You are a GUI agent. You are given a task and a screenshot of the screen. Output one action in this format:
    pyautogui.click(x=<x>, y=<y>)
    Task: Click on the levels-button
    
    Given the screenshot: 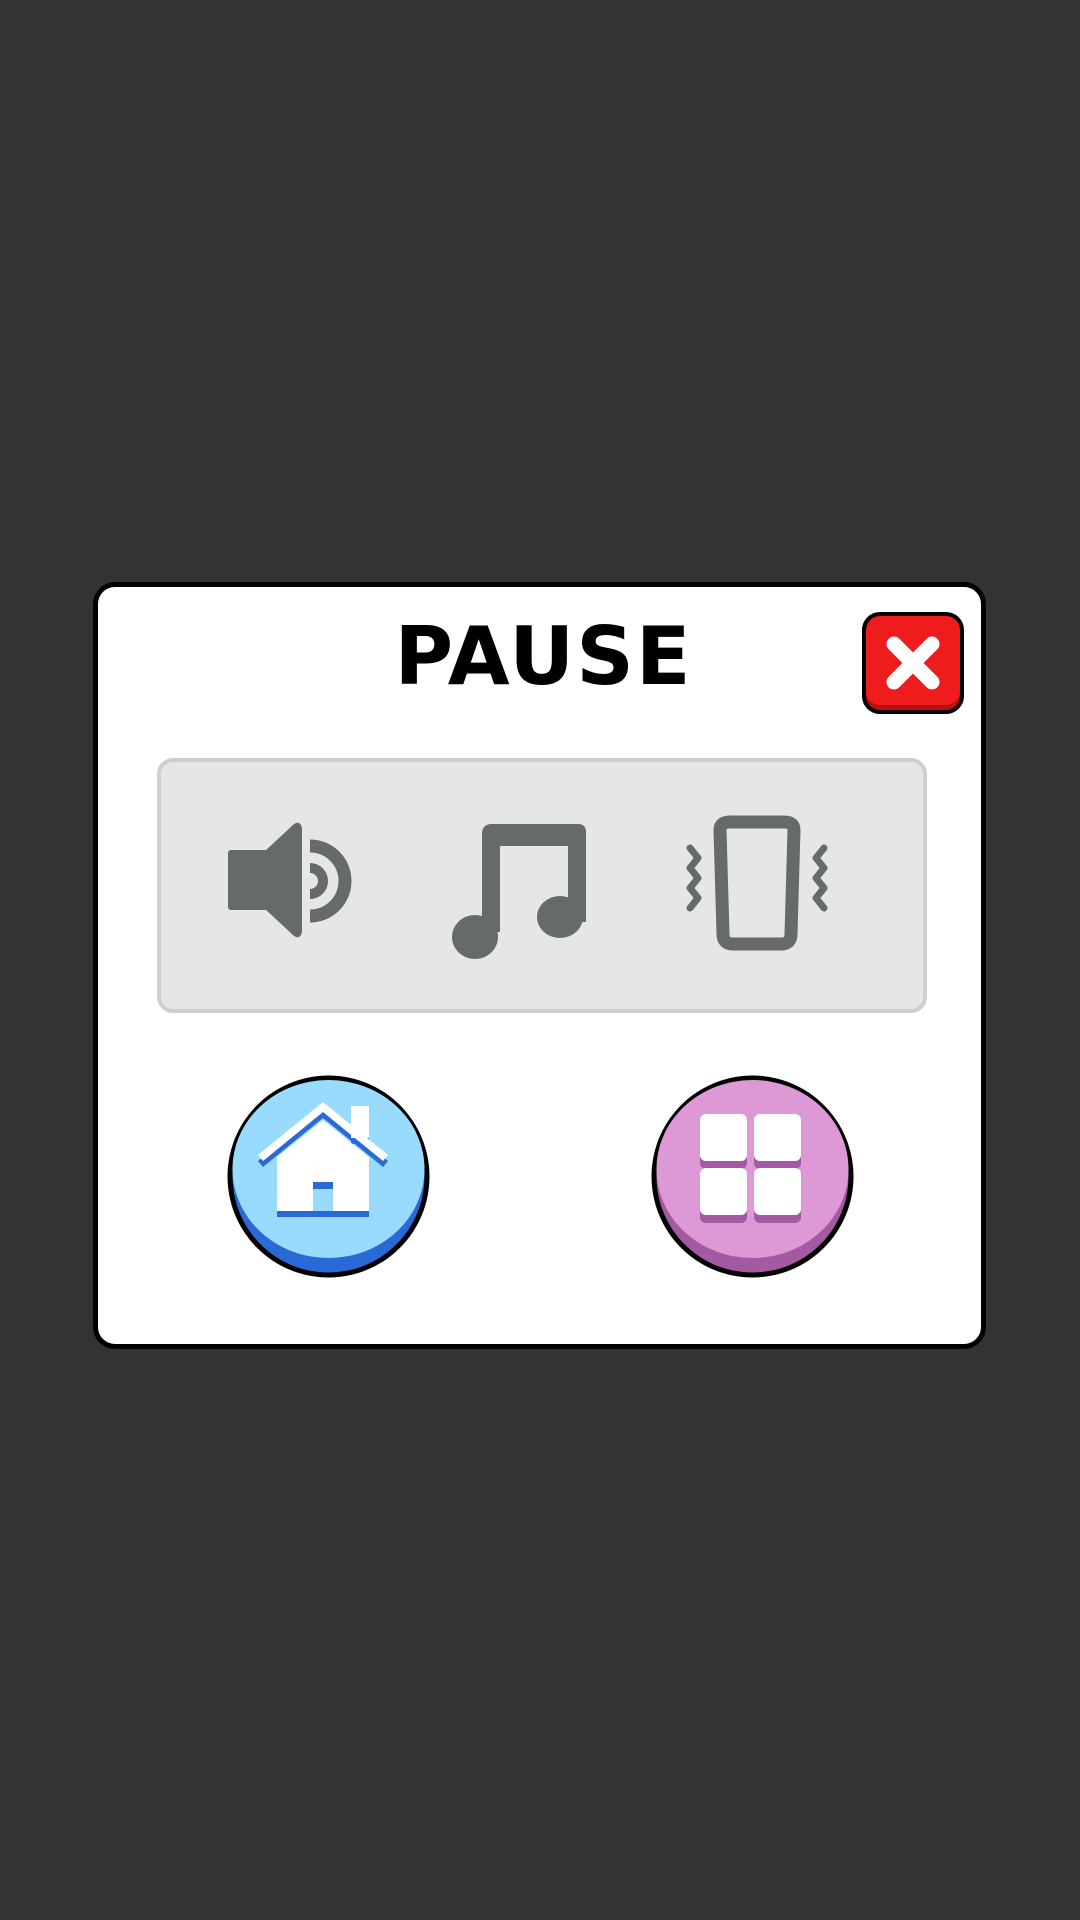 What is the action you would take?
    pyautogui.click(x=752, y=1176)
    